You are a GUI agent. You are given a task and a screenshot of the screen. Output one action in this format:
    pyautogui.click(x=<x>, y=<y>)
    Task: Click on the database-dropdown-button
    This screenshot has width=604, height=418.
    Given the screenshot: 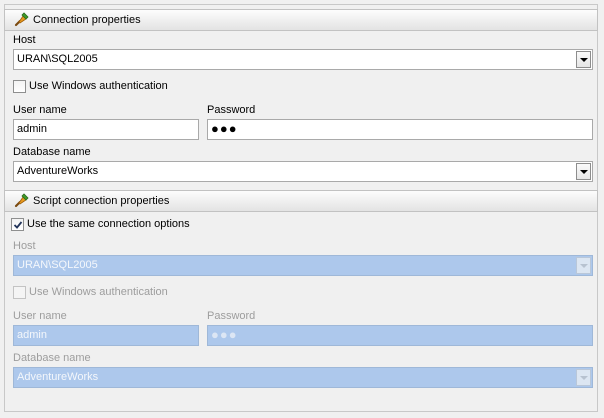 What is the action you would take?
    pyautogui.click(x=583, y=171)
    